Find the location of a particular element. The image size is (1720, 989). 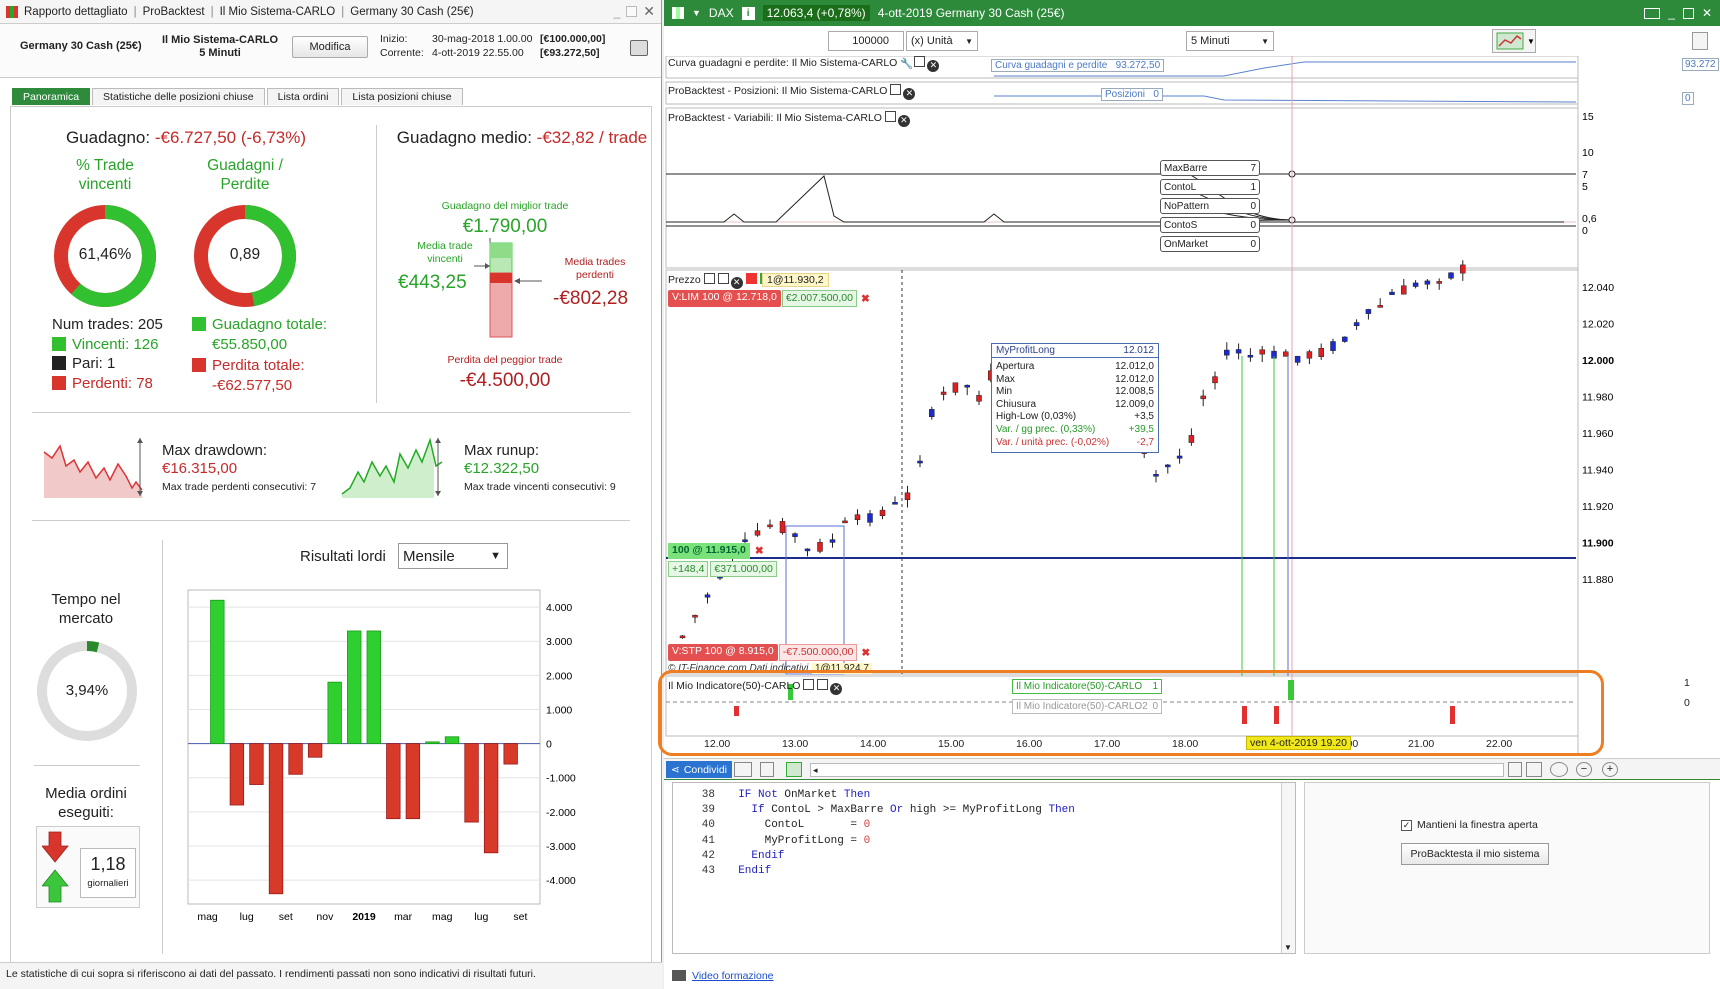

tab-closed-positions: Lista posizioni chiuse is located at coordinates (402, 96).